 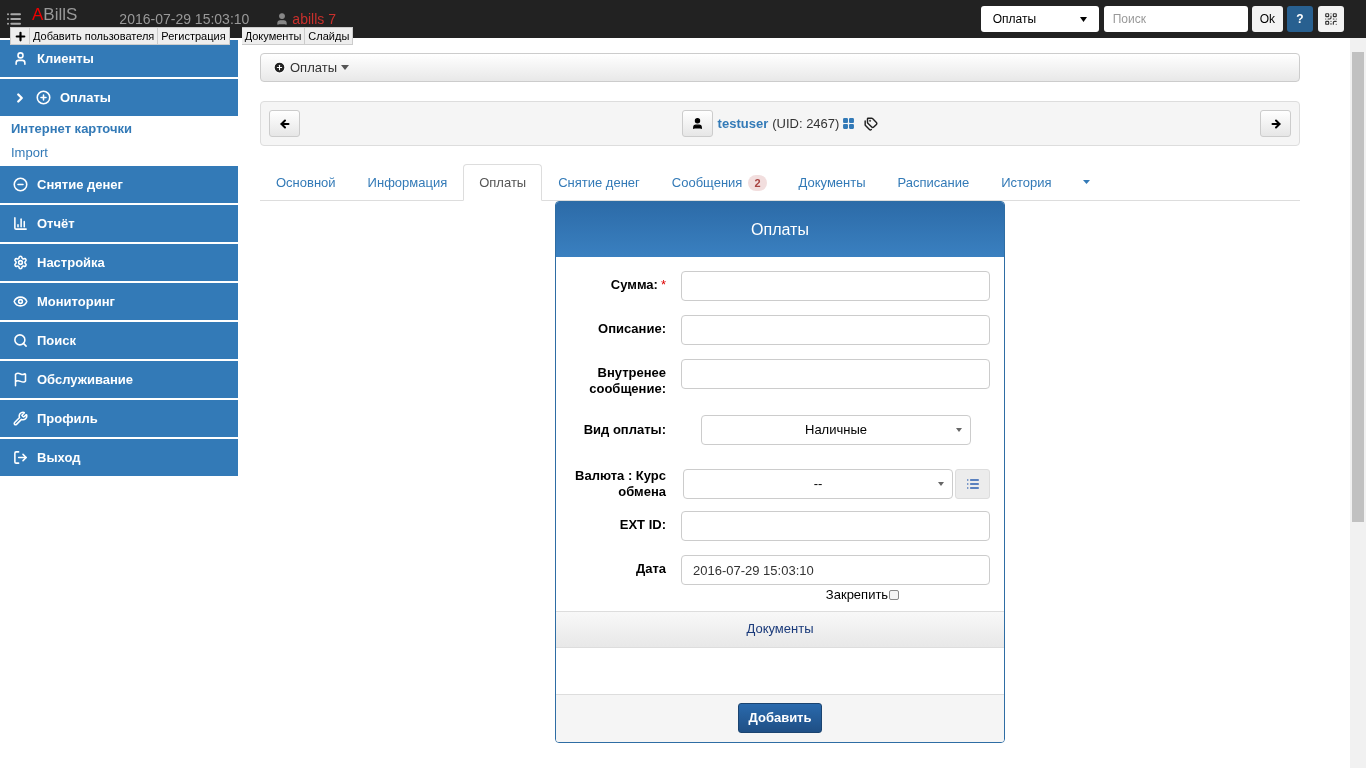 What do you see at coordinates (55, 14) in the screenshot?
I see `logo: ABillS` at bounding box center [55, 14].